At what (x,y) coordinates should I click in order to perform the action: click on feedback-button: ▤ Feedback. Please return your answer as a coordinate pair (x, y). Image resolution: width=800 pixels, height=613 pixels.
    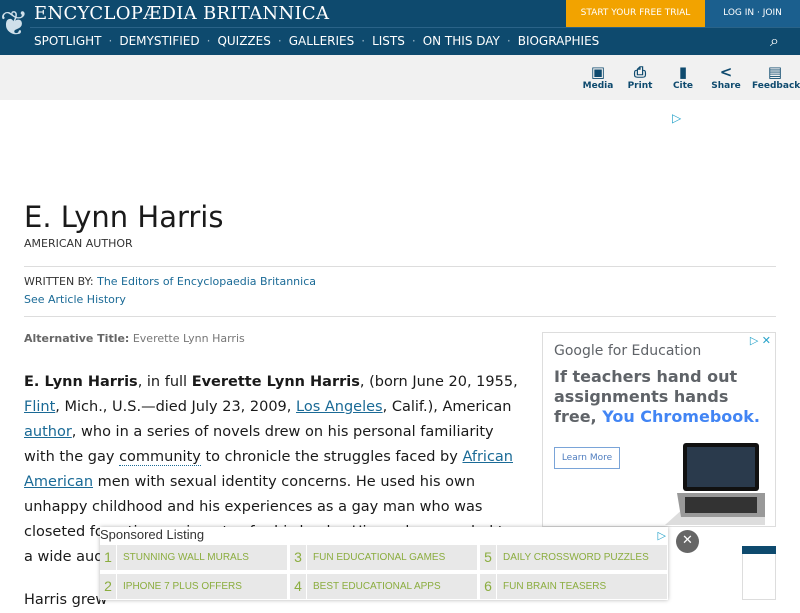
    Looking at the image, I should click on (776, 77).